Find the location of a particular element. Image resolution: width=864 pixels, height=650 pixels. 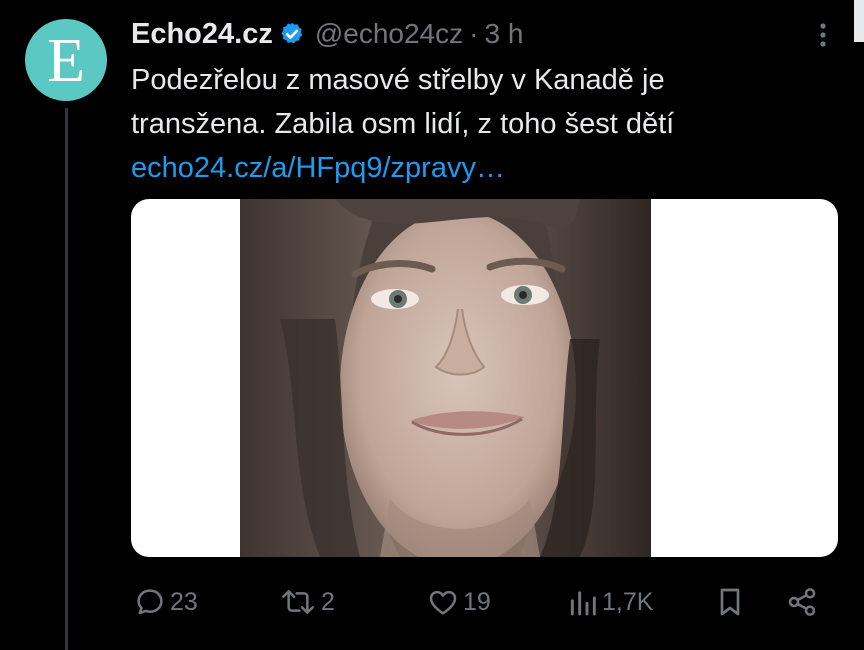

tweet-header: Echo24.cz @echo24cz · 3 h is located at coordinates (327, 34).